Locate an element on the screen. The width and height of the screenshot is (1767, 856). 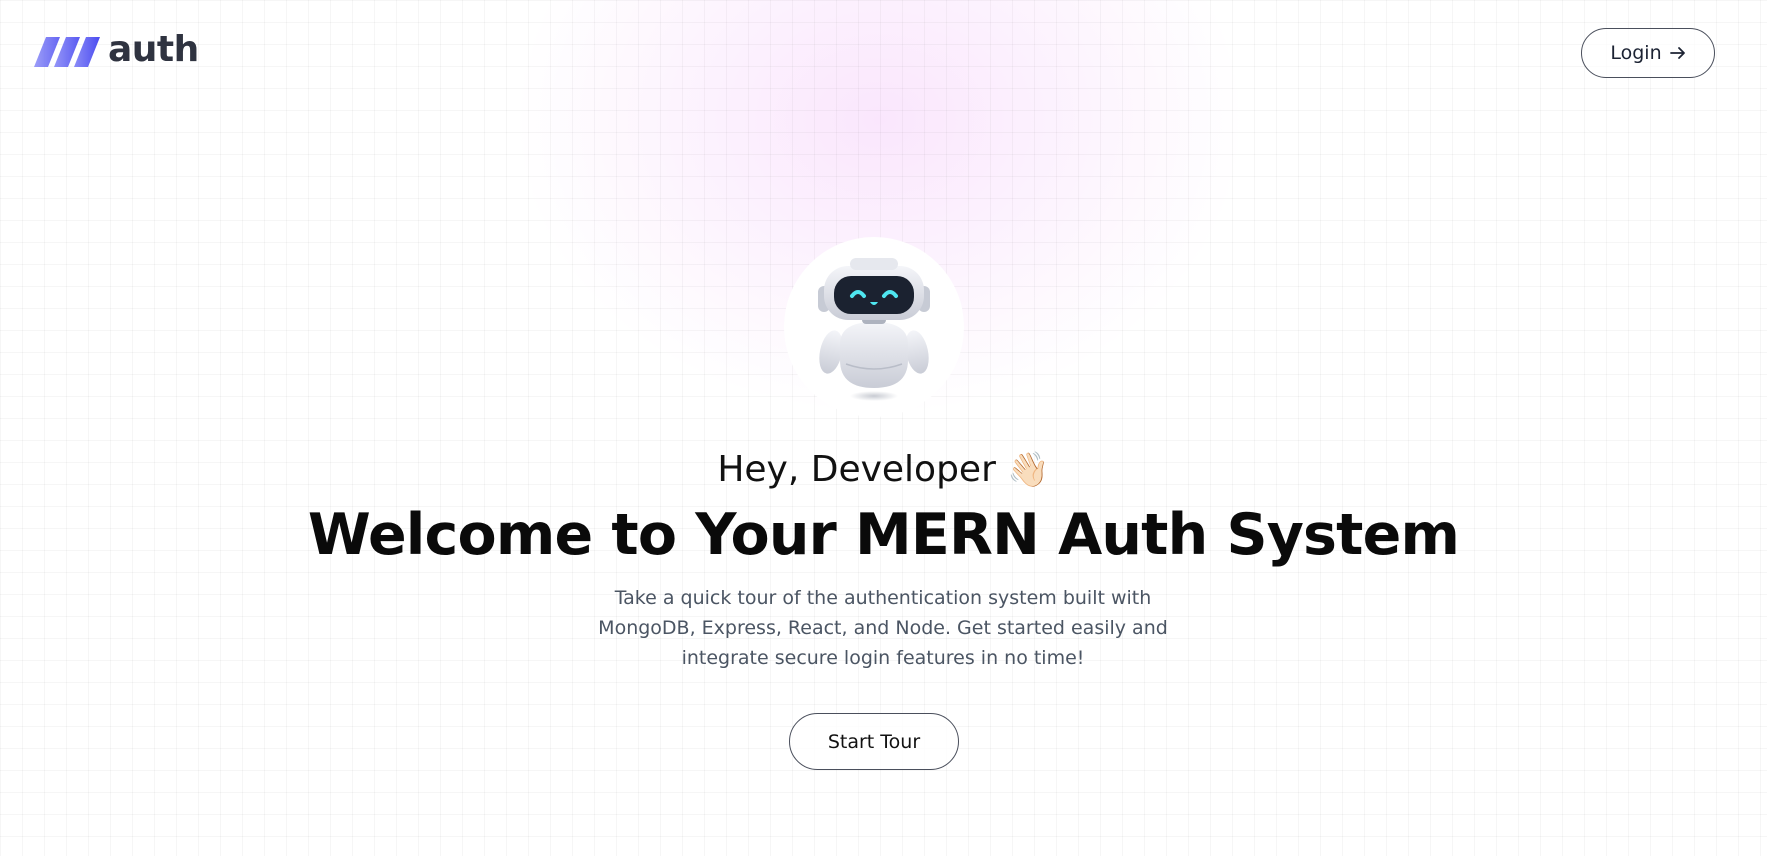
start-tour-button: Start Tour is located at coordinates (874, 741).